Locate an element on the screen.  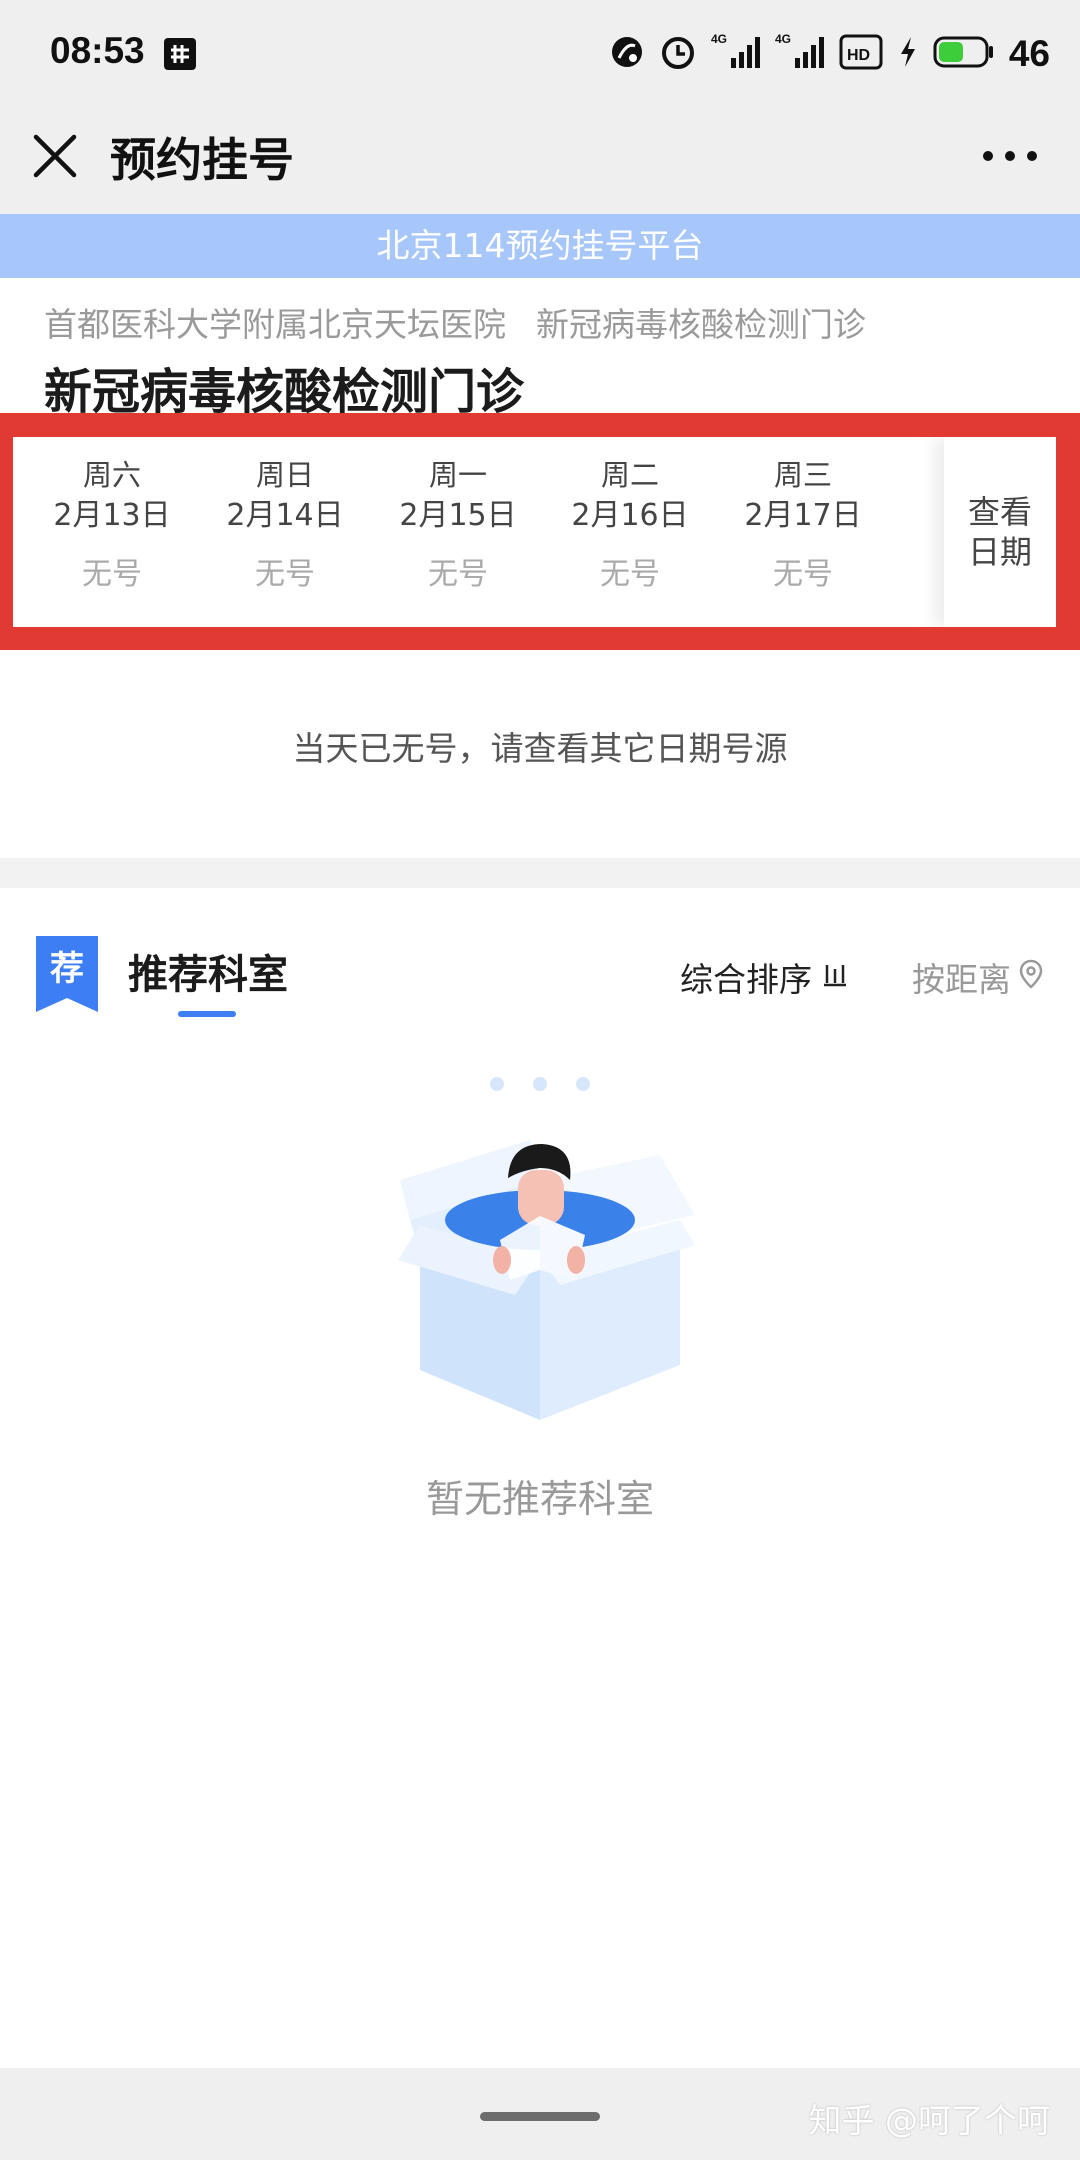
sort-label: 综合排序 is located at coordinates (746, 979).